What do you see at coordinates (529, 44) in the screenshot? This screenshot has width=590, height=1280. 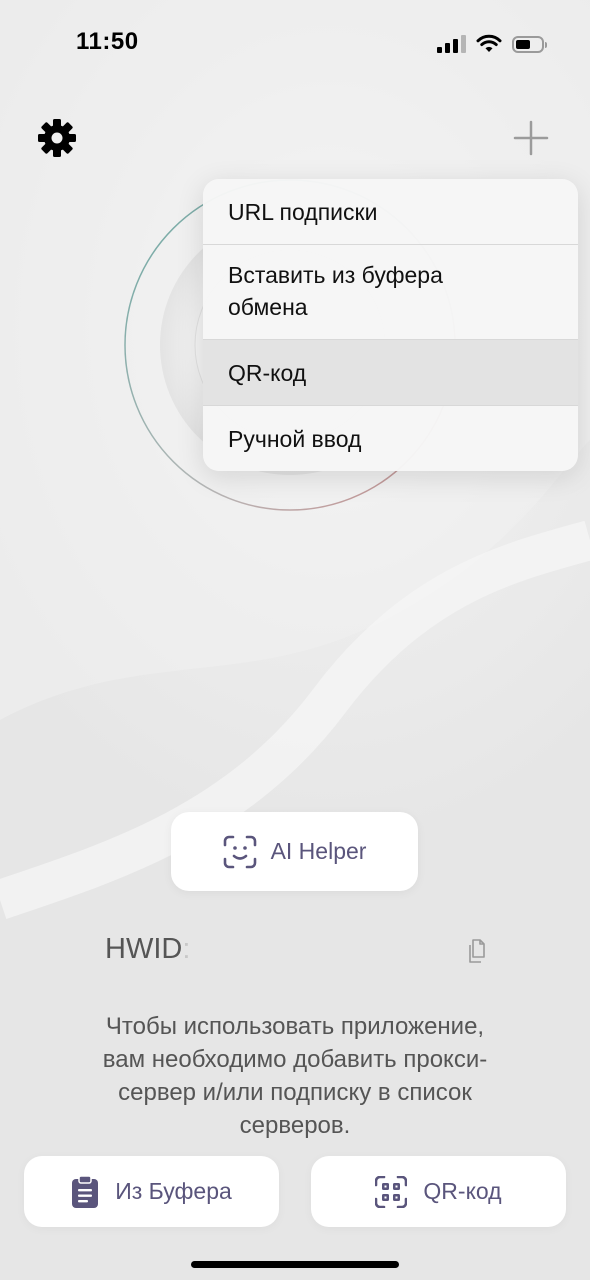 I see `battery-icon` at bounding box center [529, 44].